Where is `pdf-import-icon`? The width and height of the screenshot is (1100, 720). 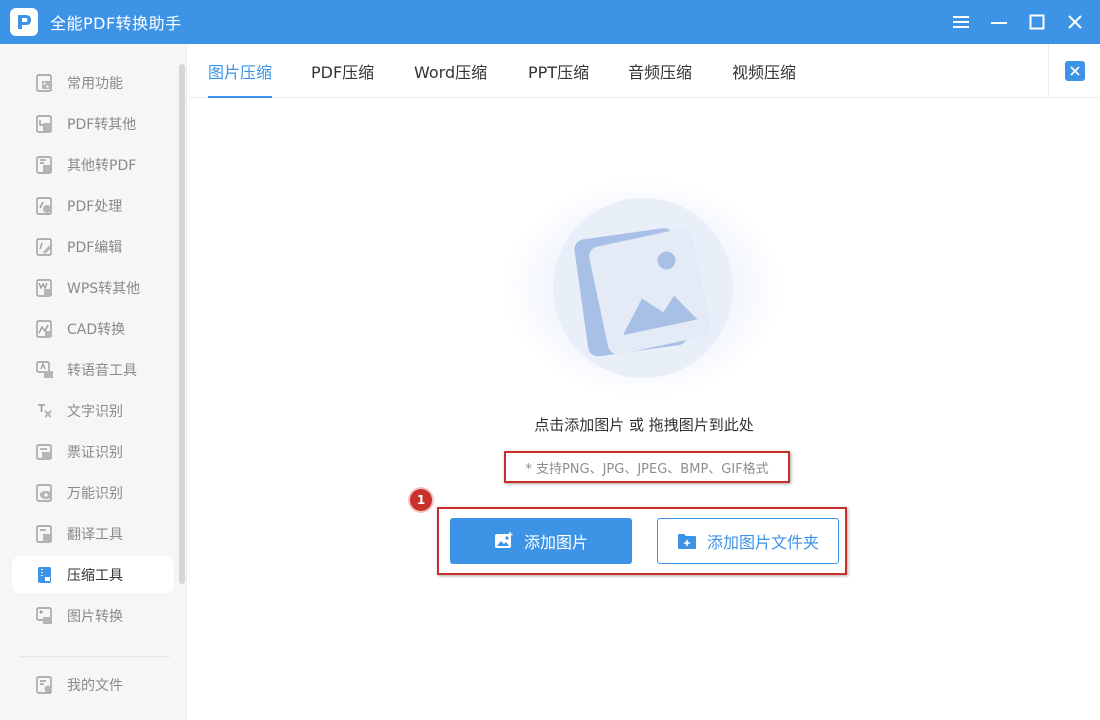 pdf-import-icon is located at coordinates (45, 165).